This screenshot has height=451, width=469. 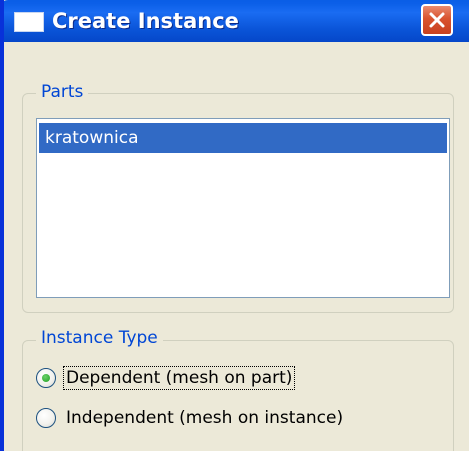 What do you see at coordinates (46, 378) in the screenshot?
I see `radio-button-checked` at bounding box center [46, 378].